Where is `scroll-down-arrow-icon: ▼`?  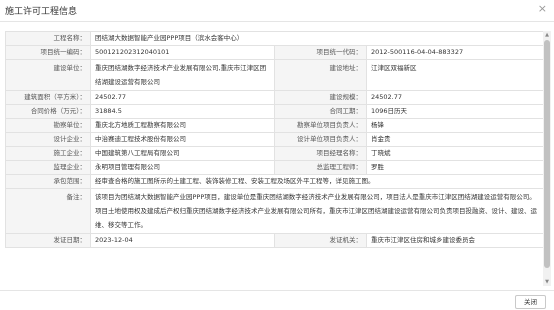 scroll-down-arrow-icon: ▼ is located at coordinates (547, 282).